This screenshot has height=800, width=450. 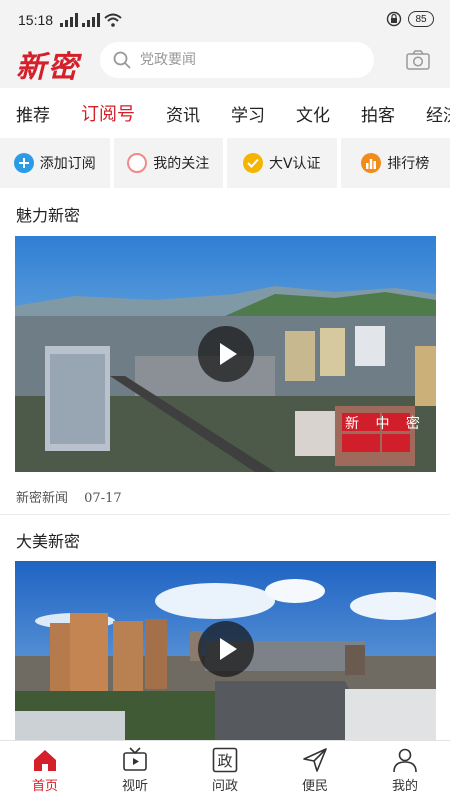 What do you see at coordinates (313, 113) in the screenshot?
I see `tab-culture: 文化` at bounding box center [313, 113].